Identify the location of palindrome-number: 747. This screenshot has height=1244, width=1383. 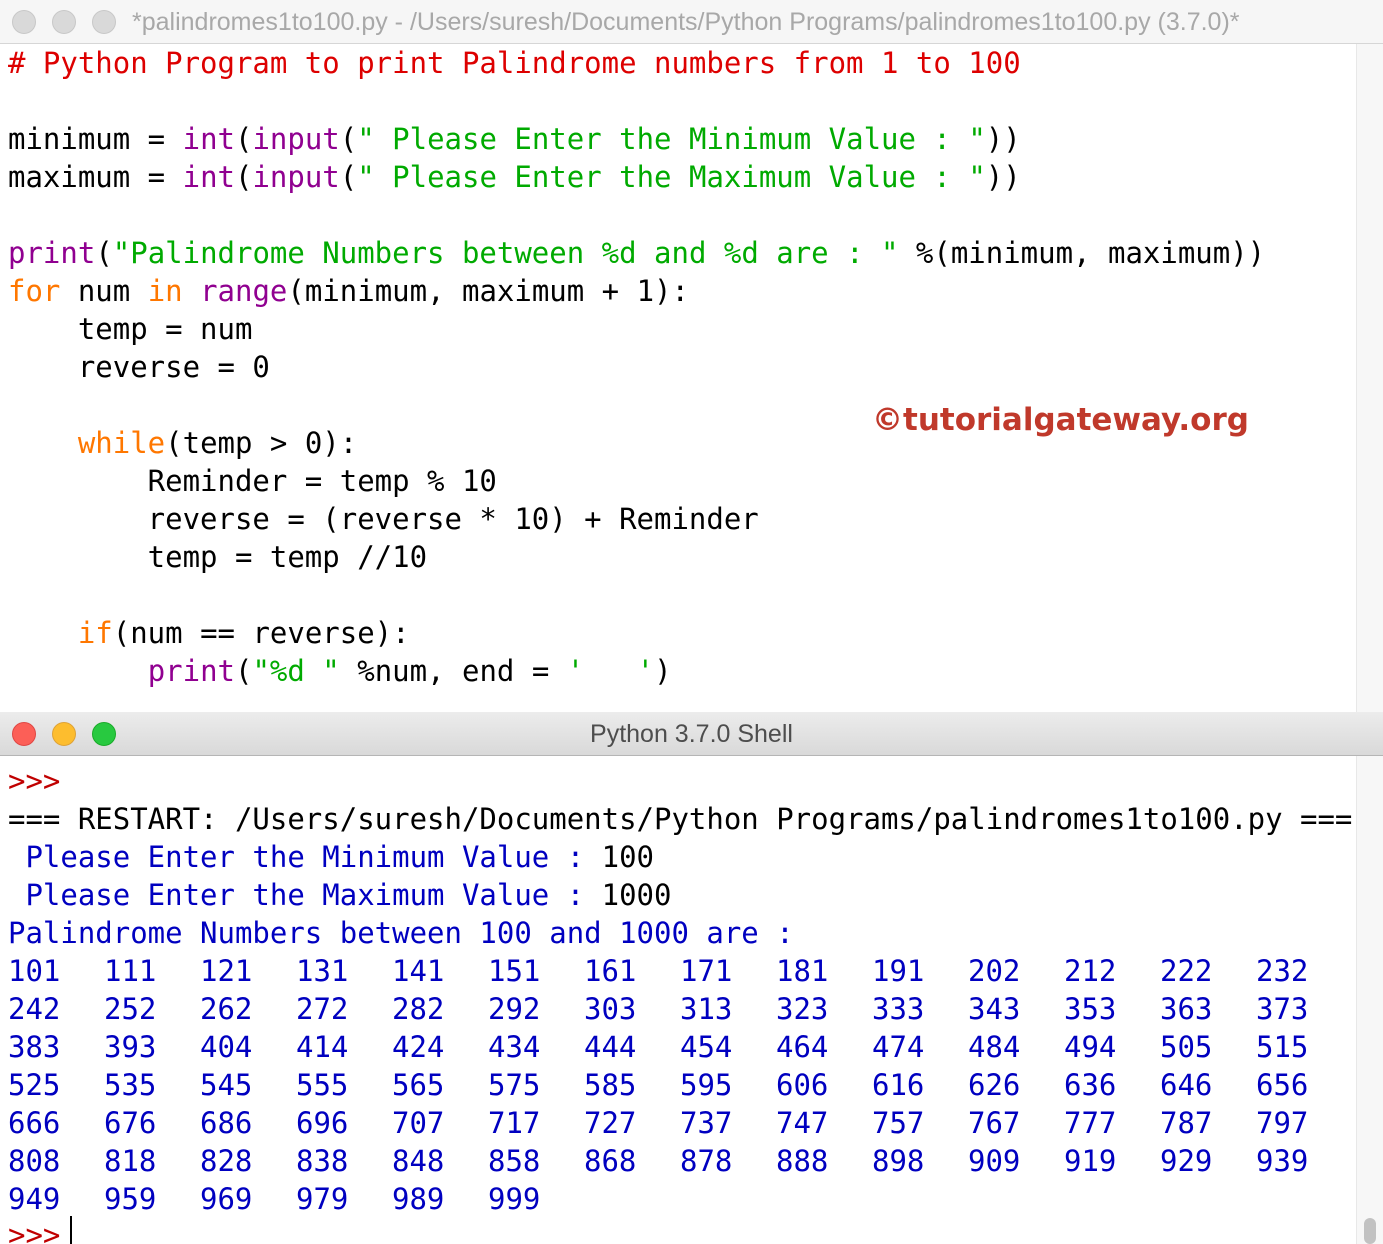
(802, 1123).